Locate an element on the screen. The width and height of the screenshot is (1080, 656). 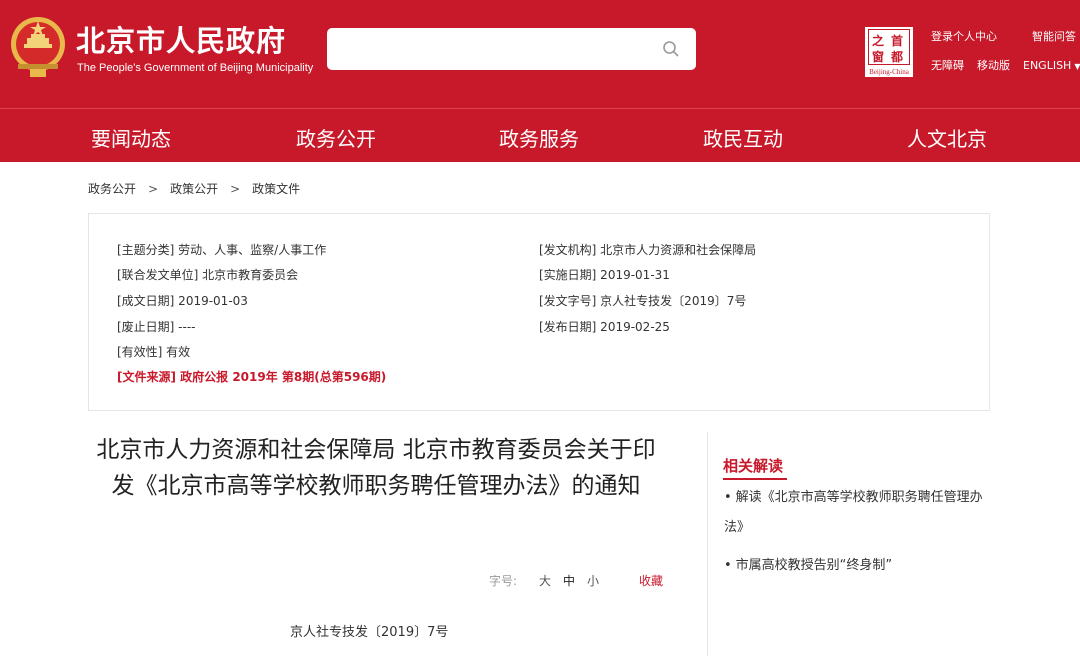
meta-joint-issuer: [联合发文单位] 北京市教育委员会 is located at coordinates (208, 275).